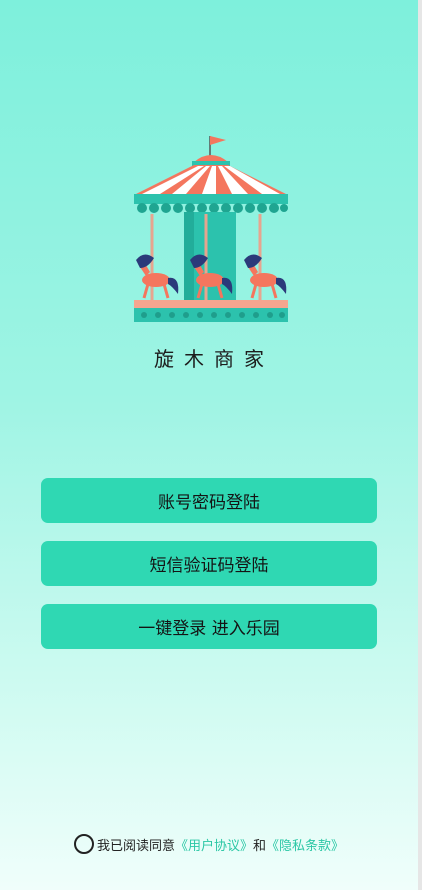  What do you see at coordinates (209, 503) in the screenshot?
I see `account-password-login-label: 账号密码登陆` at bounding box center [209, 503].